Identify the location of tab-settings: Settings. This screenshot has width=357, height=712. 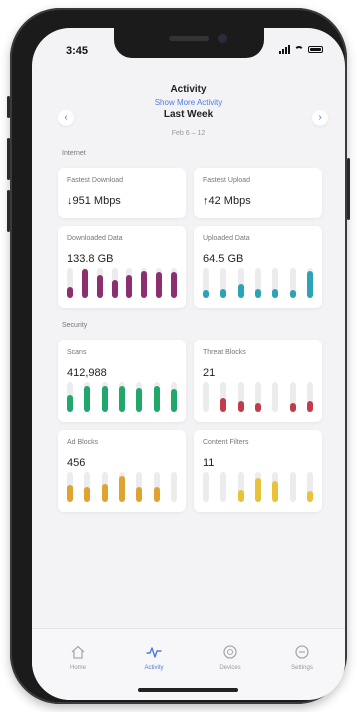
(302, 657).